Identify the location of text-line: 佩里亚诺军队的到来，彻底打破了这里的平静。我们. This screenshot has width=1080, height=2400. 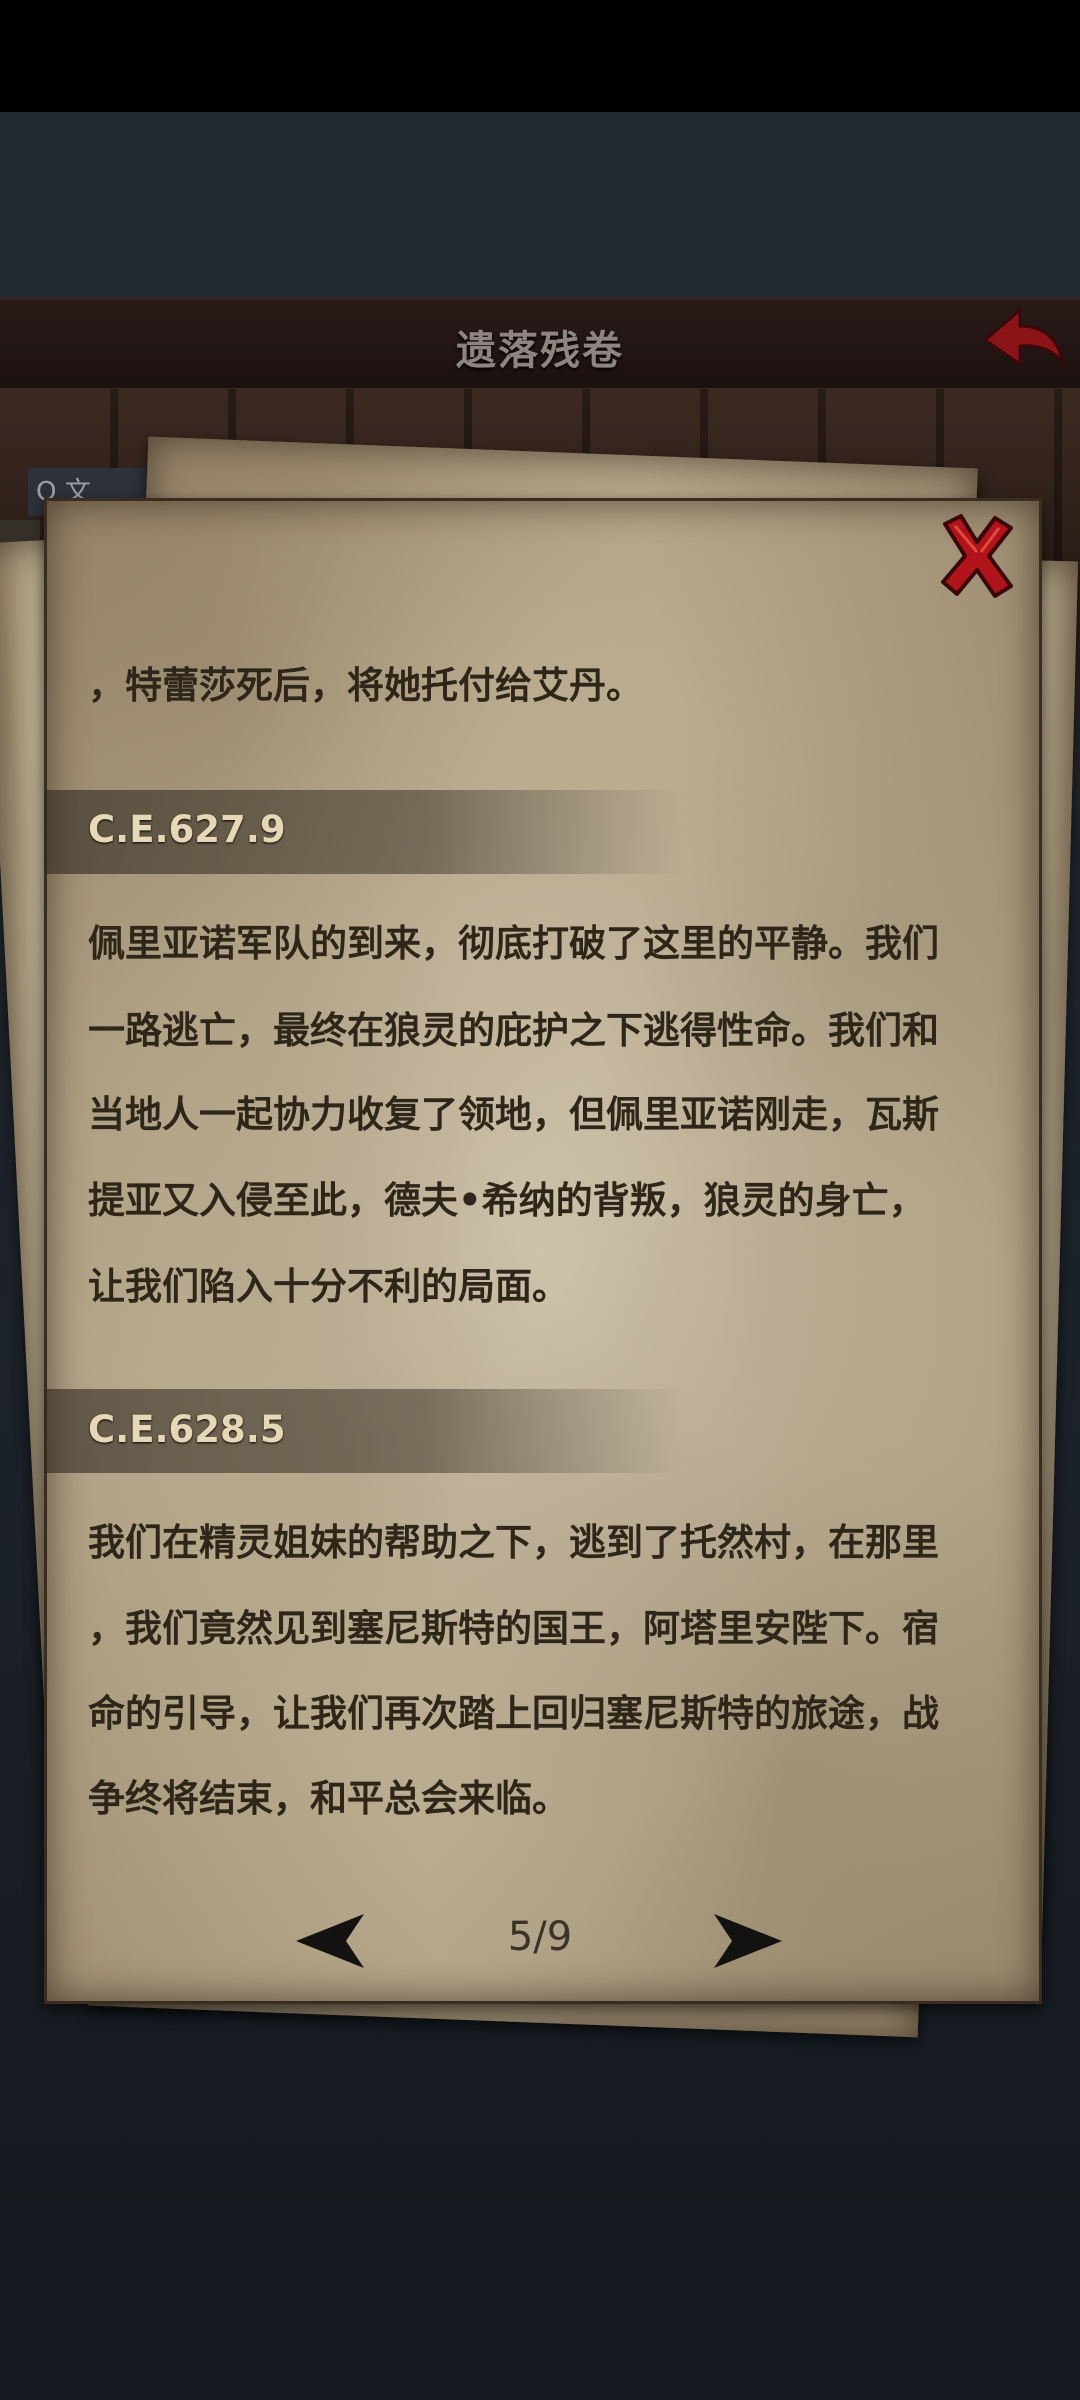
(513, 943).